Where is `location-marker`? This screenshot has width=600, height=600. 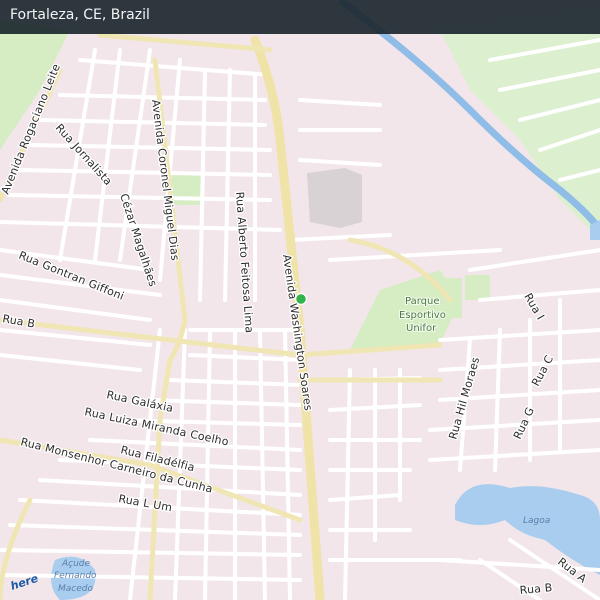 location-marker is located at coordinates (301, 299).